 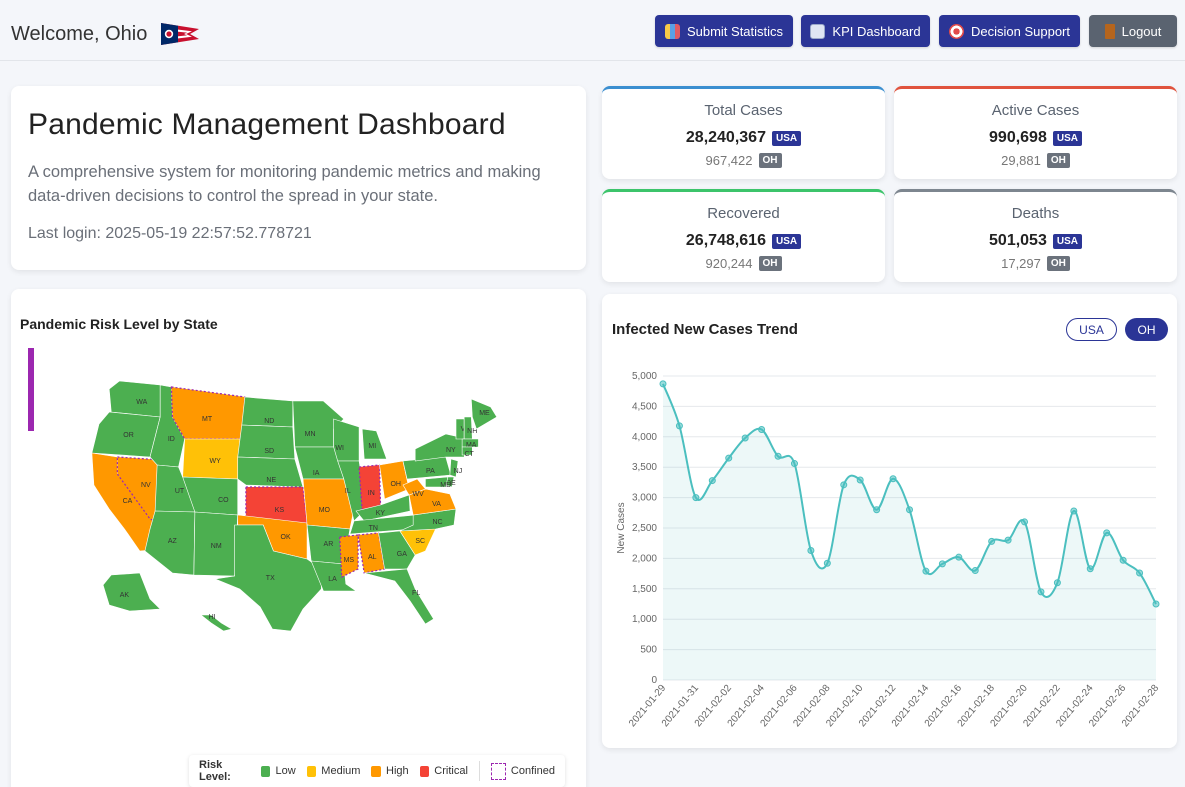 I want to click on state-label-ca: CA, so click(x=128, y=501).